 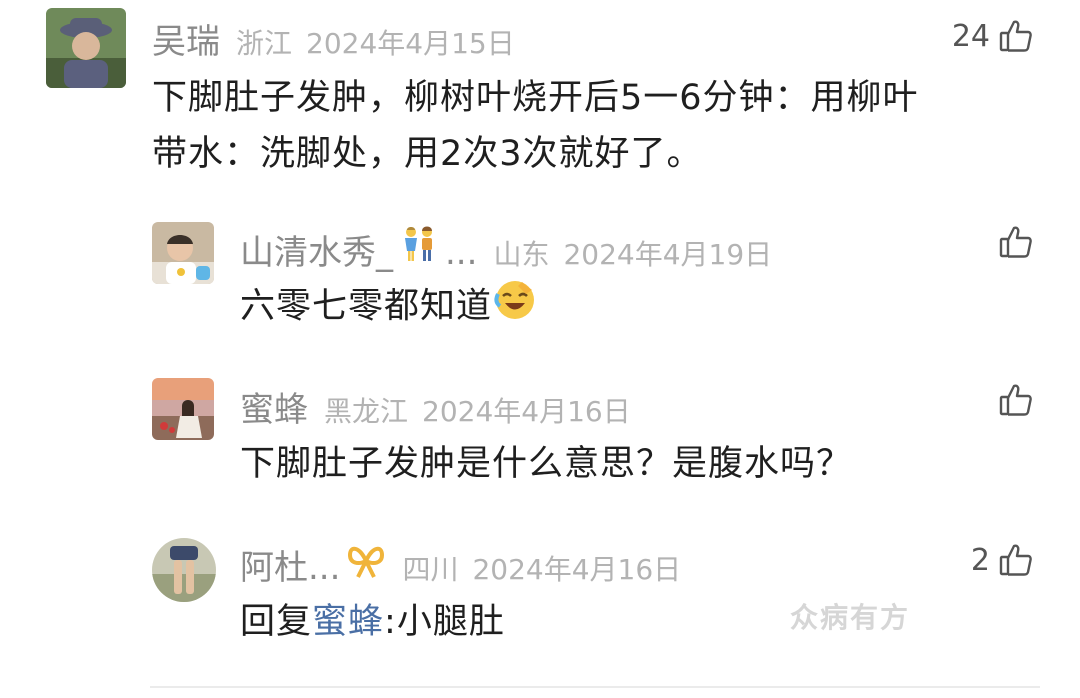 What do you see at coordinates (427, 154) in the screenshot?
I see `comment-text-line: 带水：洗脚处，用2次3次就好了。` at bounding box center [427, 154].